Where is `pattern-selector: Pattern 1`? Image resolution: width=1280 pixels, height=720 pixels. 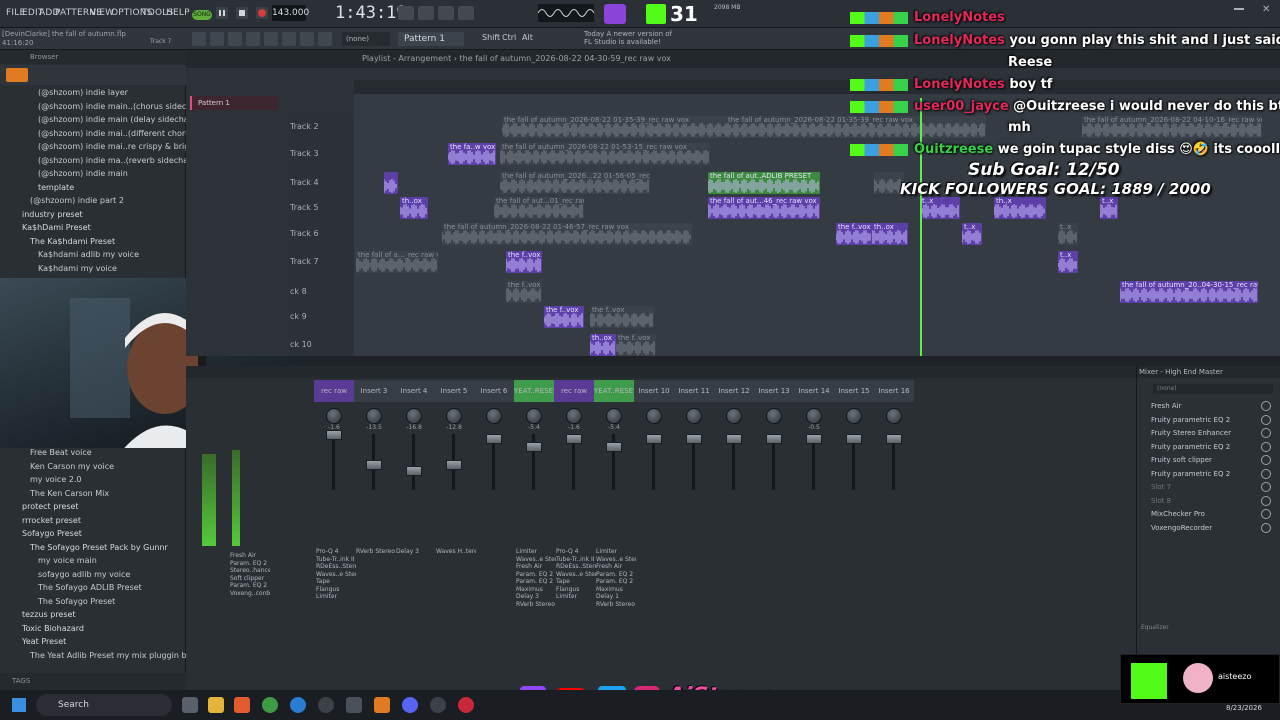 pattern-selector: Pattern 1 is located at coordinates (431, 39).